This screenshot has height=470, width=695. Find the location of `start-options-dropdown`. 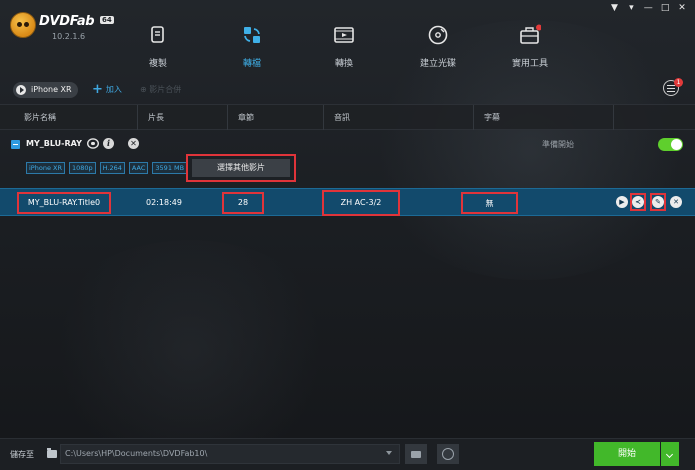

start-options-dropdown is located at coordinates (670, 454).